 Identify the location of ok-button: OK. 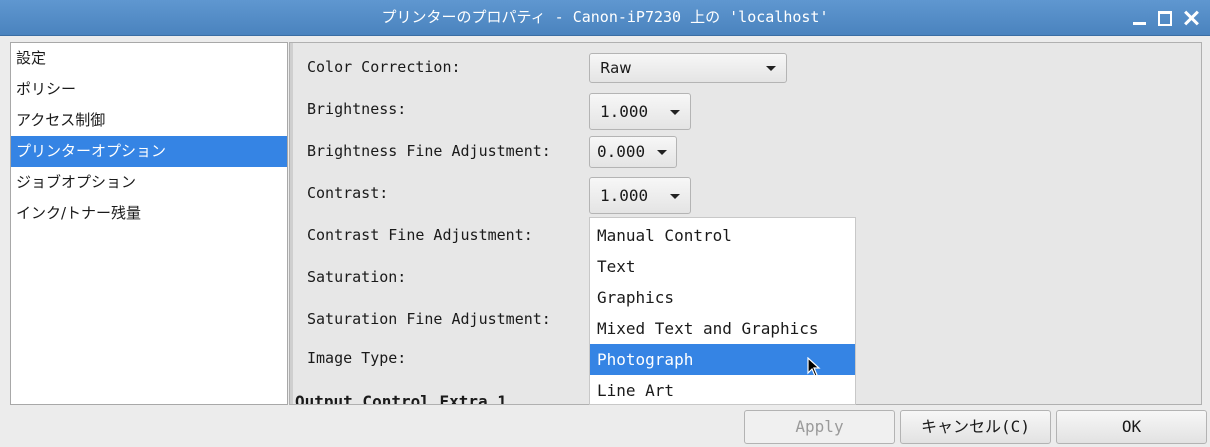
(1131, 427).